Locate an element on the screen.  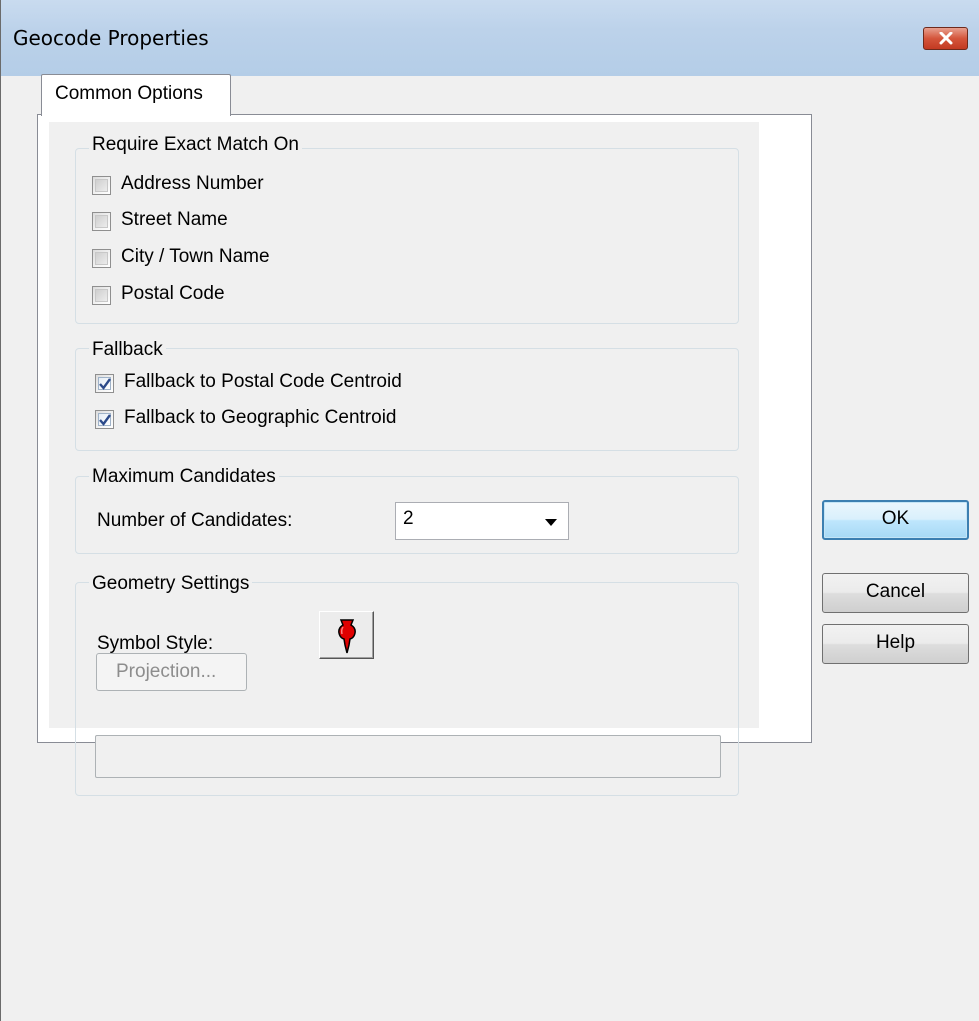
max-candidates-group-title: Maximum Candidates is located at coordinates (184, 477).